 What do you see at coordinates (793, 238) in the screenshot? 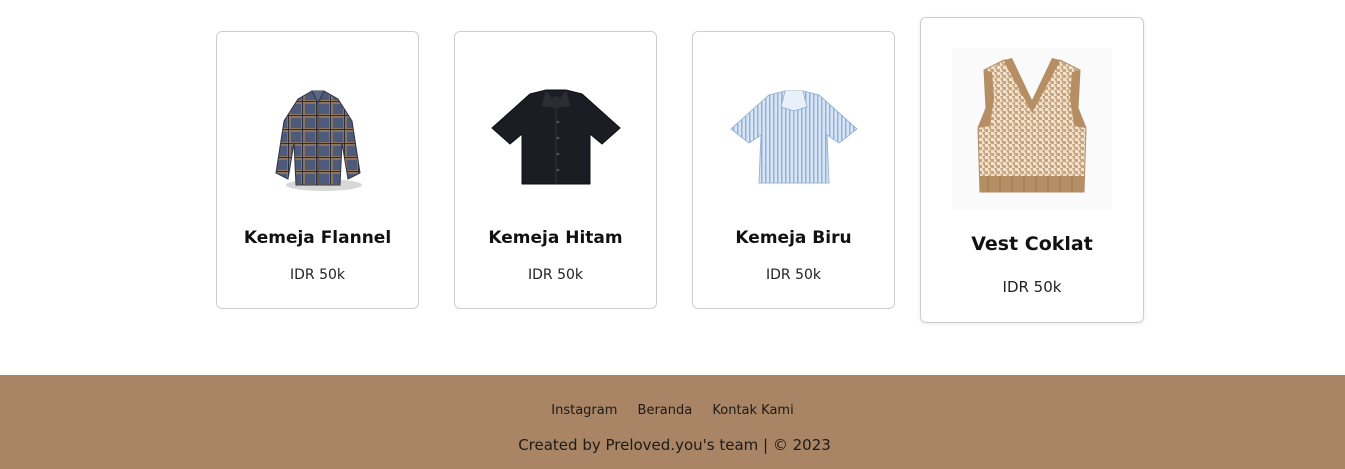
I see `product-name: Kemeja Biru` at bounding box center [793, 238].